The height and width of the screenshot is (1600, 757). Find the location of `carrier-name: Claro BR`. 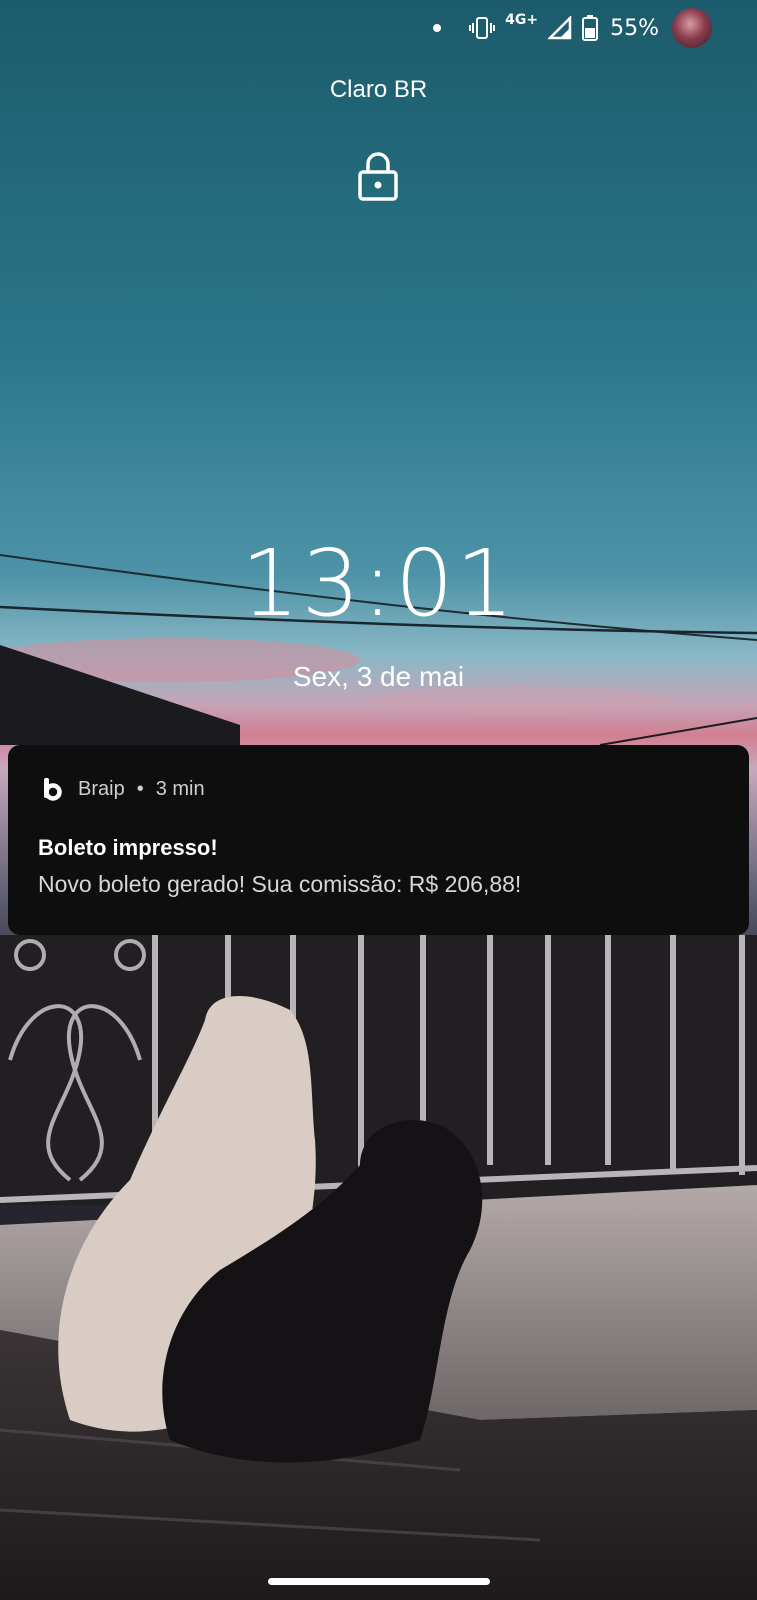

carrier-name: Claro BR is located at coordinates (378, 89).